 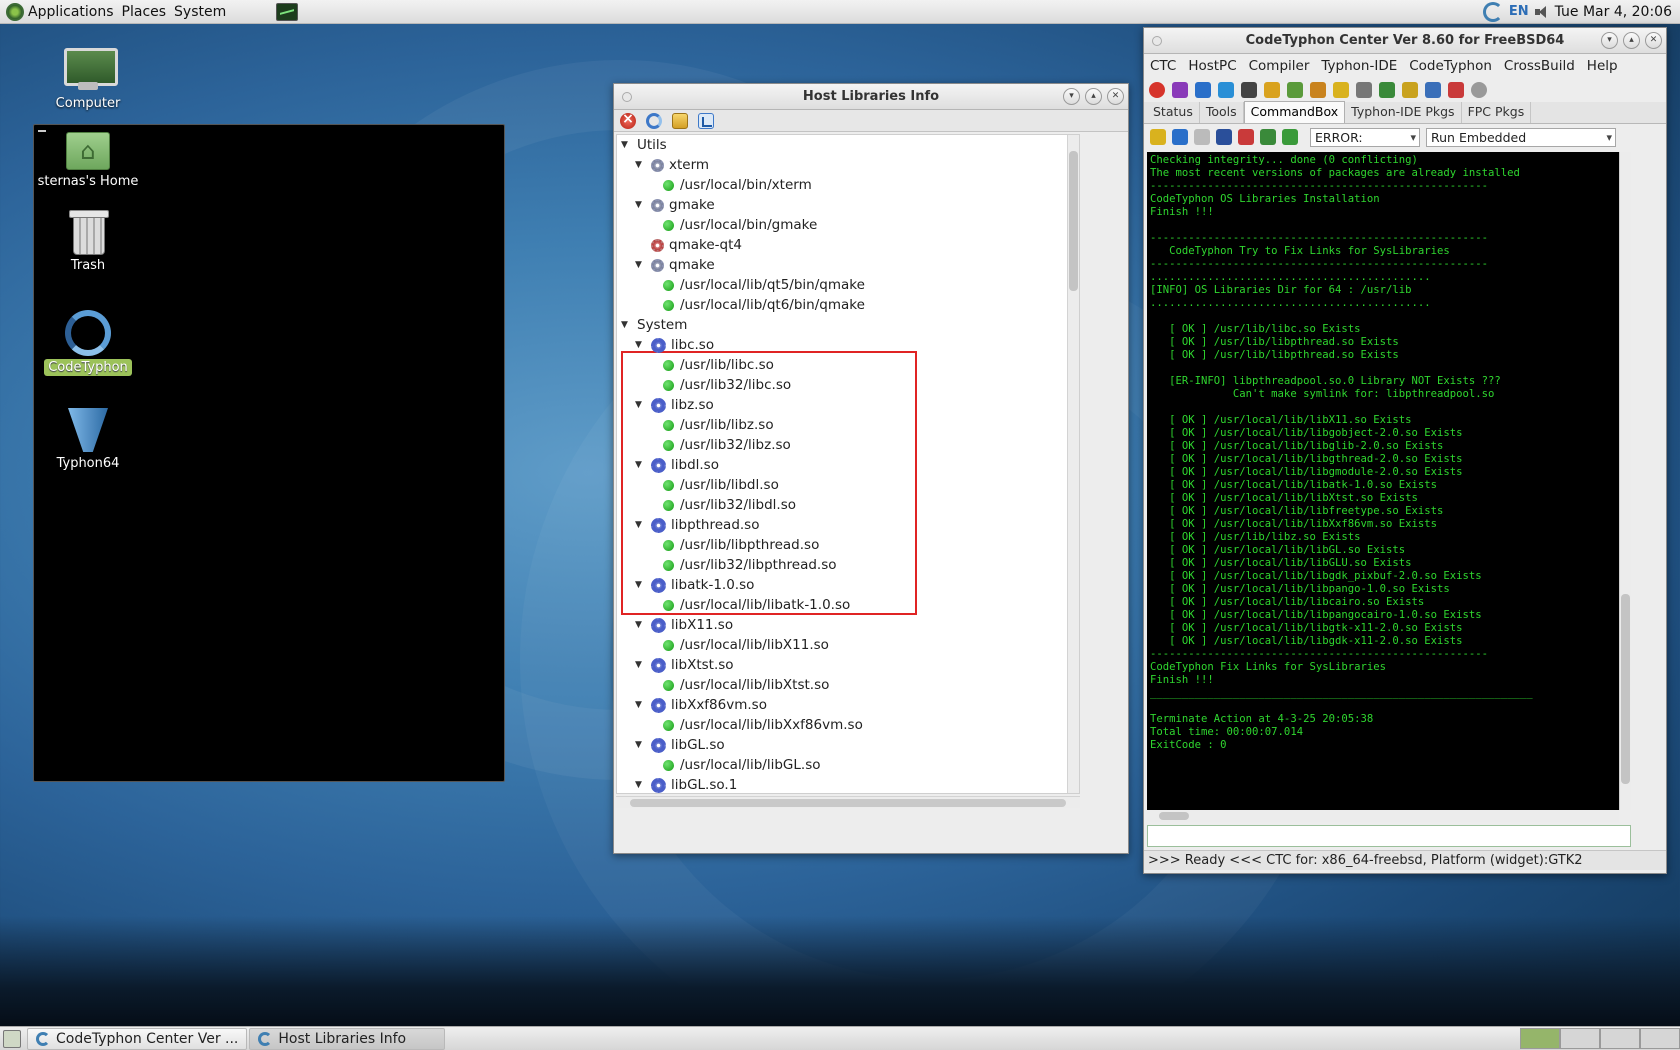 I want to click on desktop-icon-codetyphon: CodeTyphon, so click(x=88, y=343).